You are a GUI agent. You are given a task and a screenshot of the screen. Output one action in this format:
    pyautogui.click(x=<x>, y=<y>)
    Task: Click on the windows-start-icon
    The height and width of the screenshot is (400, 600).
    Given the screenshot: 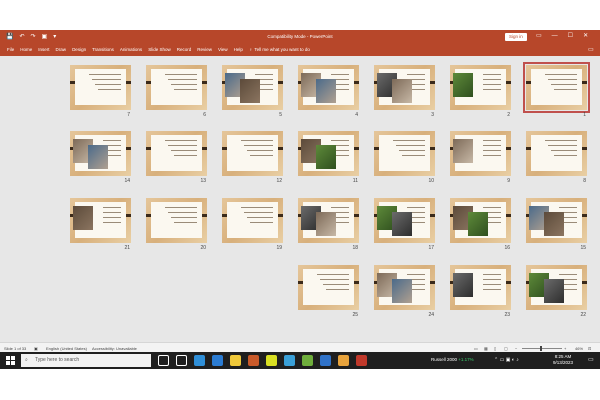 What is the action you would take?
    pyautogui.click(x=10, y=360)
    